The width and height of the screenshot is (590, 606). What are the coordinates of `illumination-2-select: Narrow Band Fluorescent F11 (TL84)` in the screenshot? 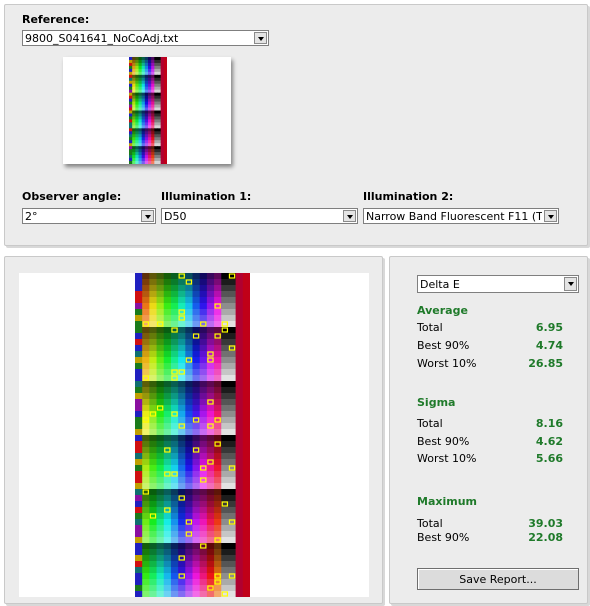 It's located at (461, 216).